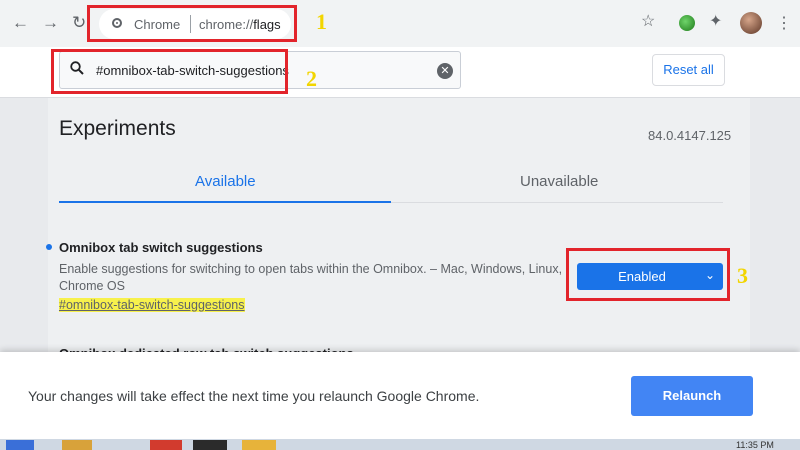  I want to click on arrow-left-icon: ←, so click(20, 23).